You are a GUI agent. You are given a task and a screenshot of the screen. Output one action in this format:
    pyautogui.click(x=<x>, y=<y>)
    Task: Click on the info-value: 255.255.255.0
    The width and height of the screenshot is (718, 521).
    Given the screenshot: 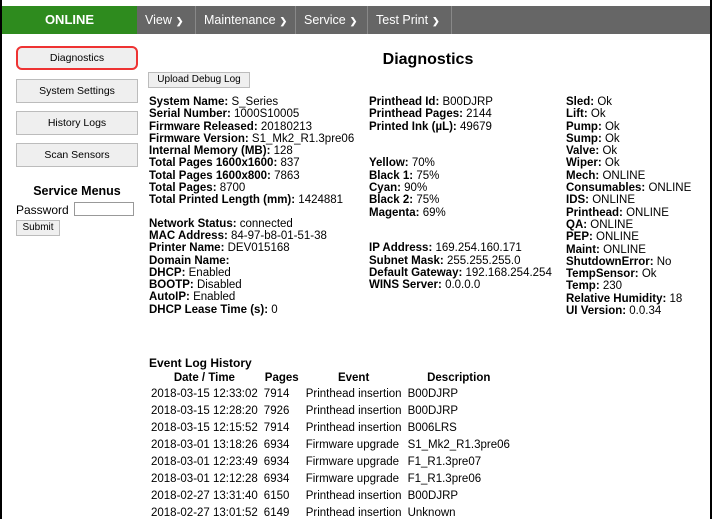 What is the action you would take?
    pyautogui.click(x=483, y=260)
    